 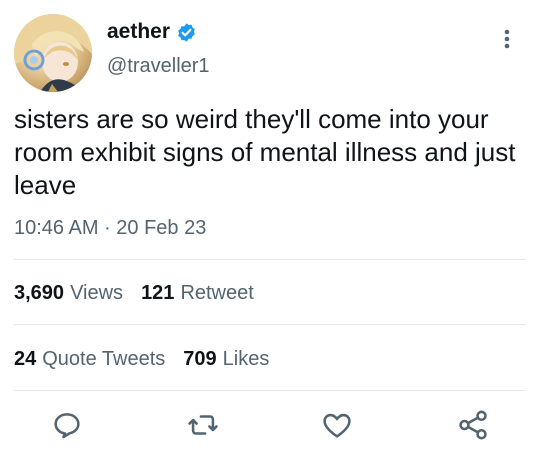 What do you see at coordinates (68, 293) in the screenshot?
I see `views-stat: 3,690 Views` at bounding box center [68, 293].